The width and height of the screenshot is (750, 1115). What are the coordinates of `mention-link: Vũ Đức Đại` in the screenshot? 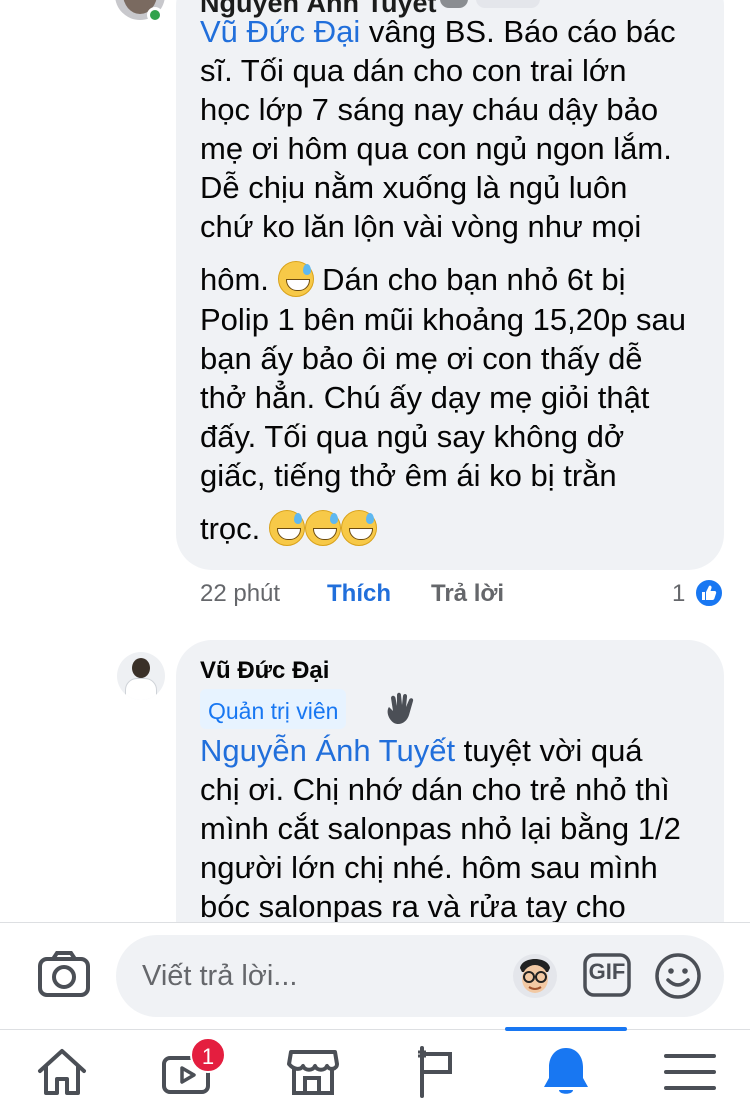 It's located at (280, 31).